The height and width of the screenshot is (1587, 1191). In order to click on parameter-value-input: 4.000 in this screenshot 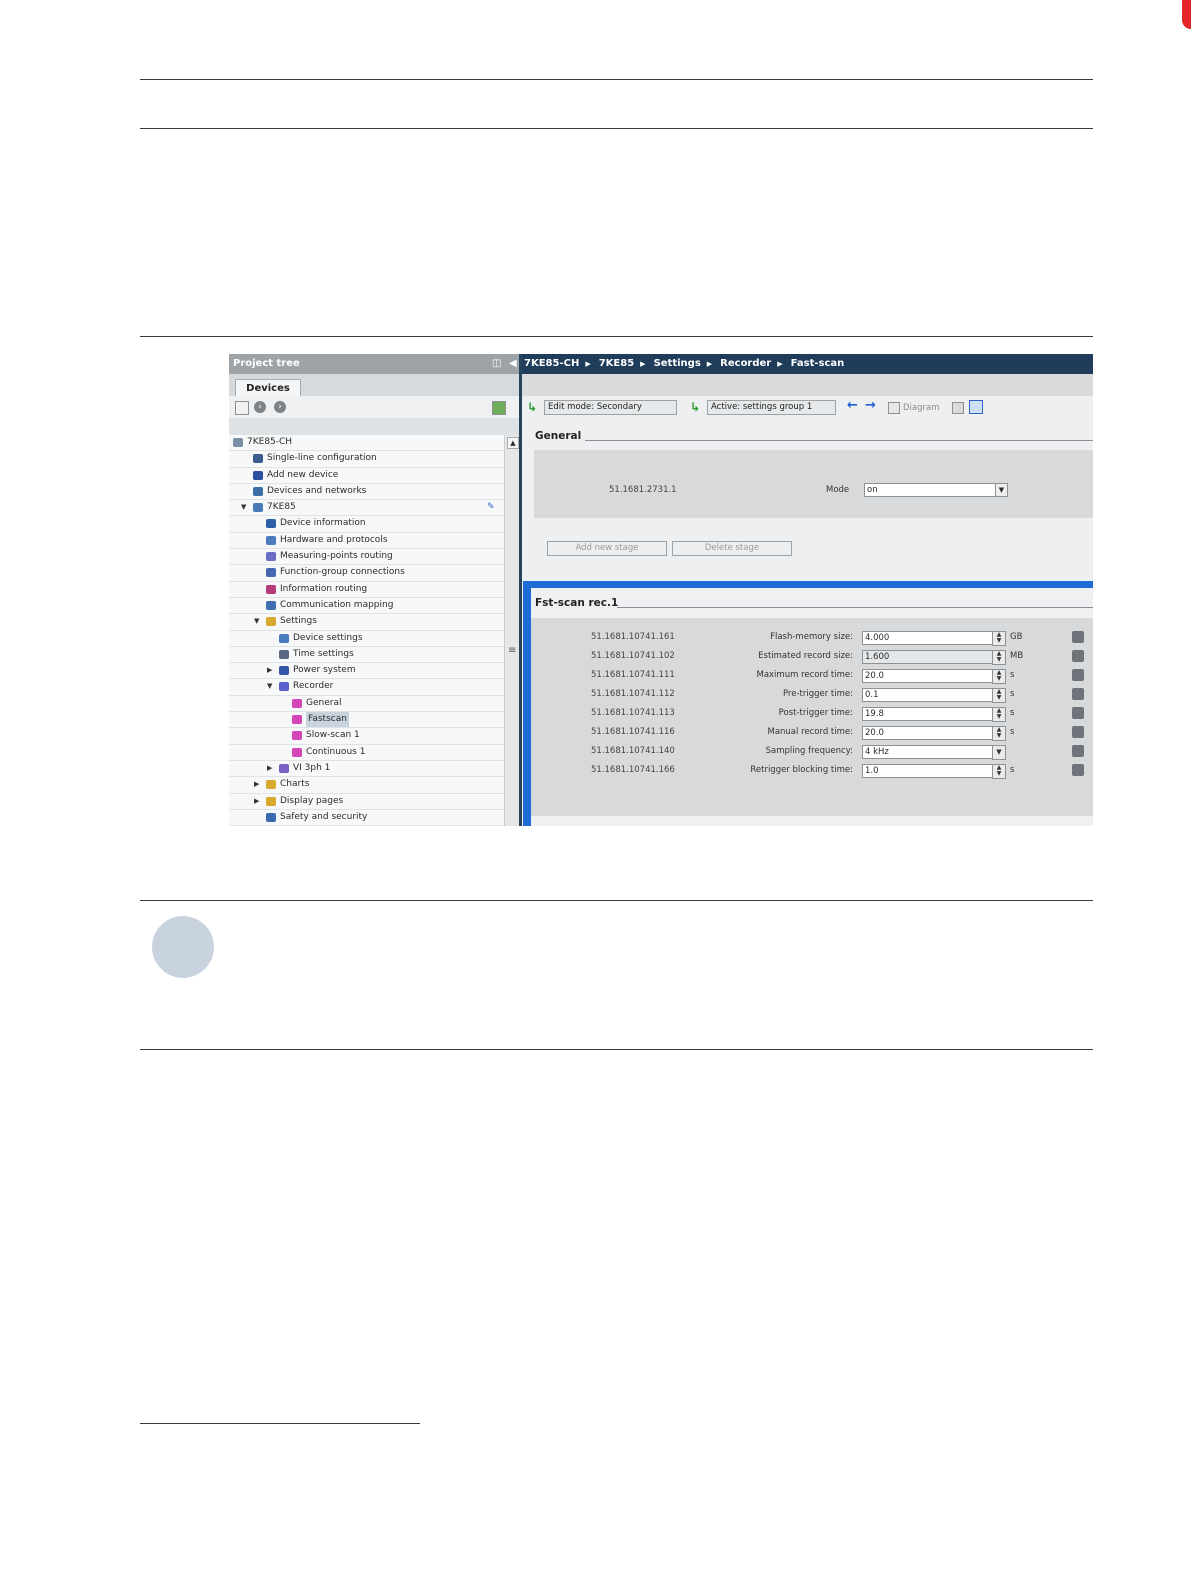, I will do `click(928, 638)`.